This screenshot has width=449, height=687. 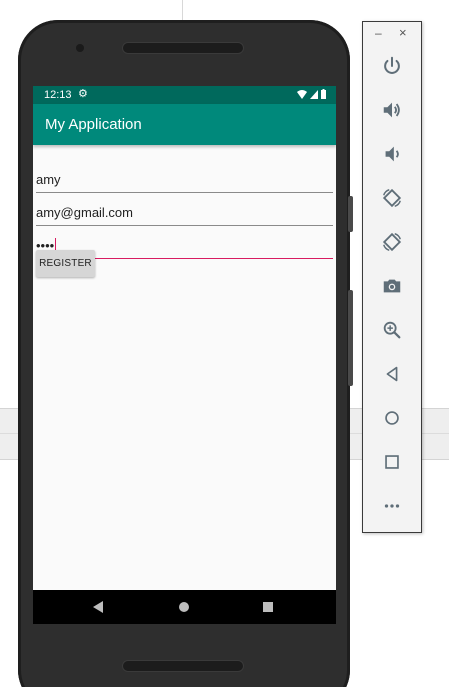 I want to click on email-field-value: amy@gmail.com, so click(x=84, y=212).